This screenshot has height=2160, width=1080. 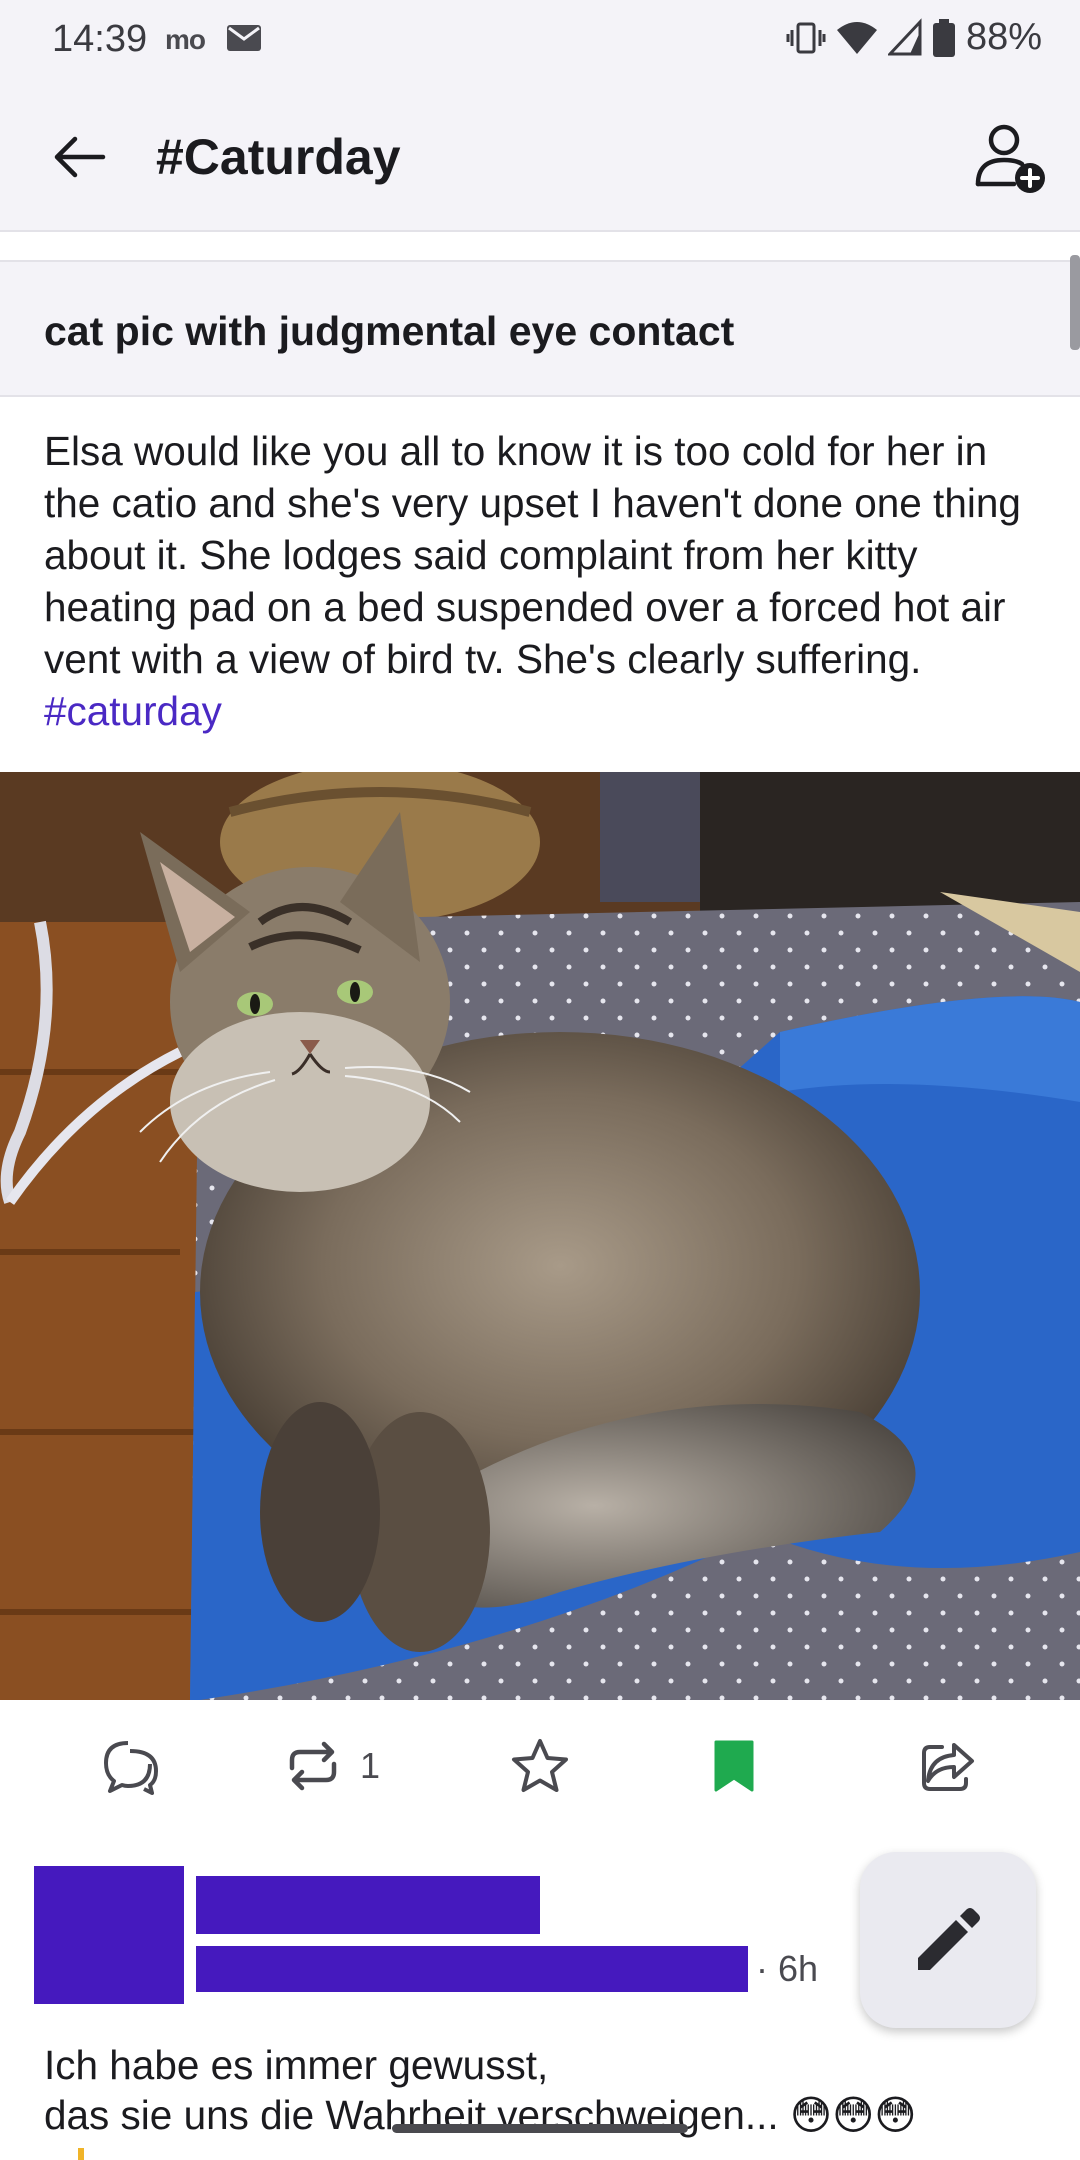 What do you see at coordinates (540, 2128) in the screenshot?
I see `home-indicator` at bounding box center [540, 2128].